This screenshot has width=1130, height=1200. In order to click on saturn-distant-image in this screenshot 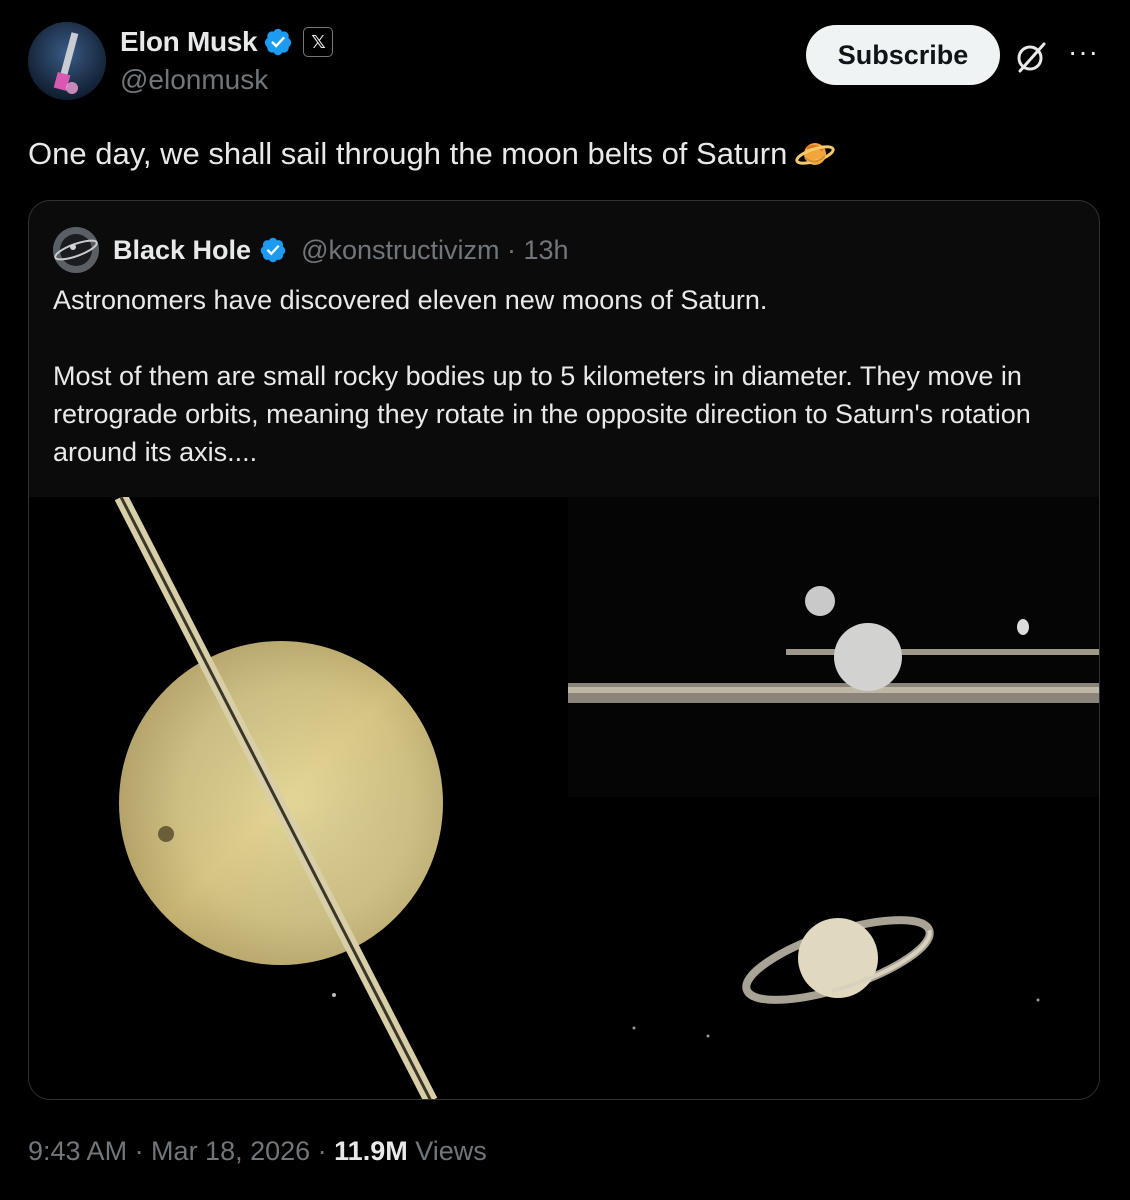, I will do `click(833, 950)`.